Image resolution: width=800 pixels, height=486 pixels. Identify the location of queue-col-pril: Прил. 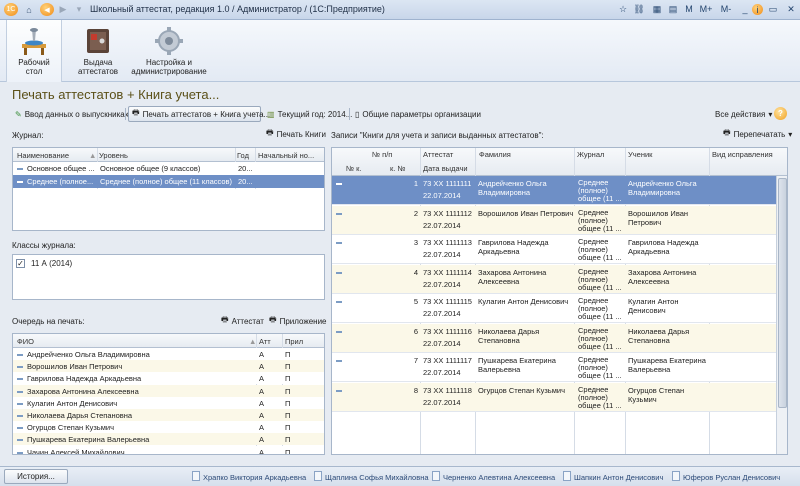
(294, 341).